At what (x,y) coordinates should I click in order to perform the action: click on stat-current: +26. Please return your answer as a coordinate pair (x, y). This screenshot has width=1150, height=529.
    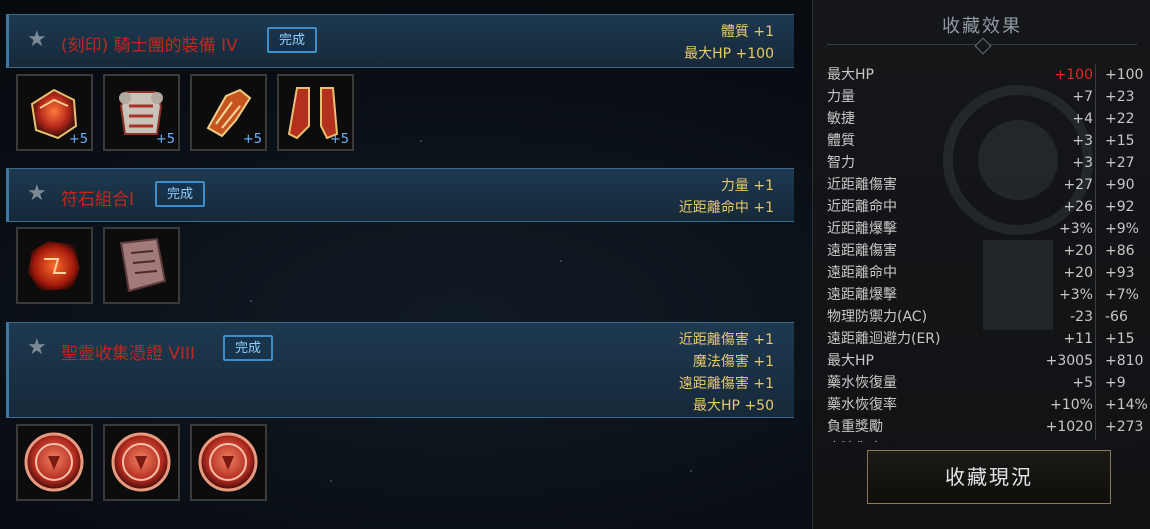
    Looking at the image, I should click on (1078, 207).